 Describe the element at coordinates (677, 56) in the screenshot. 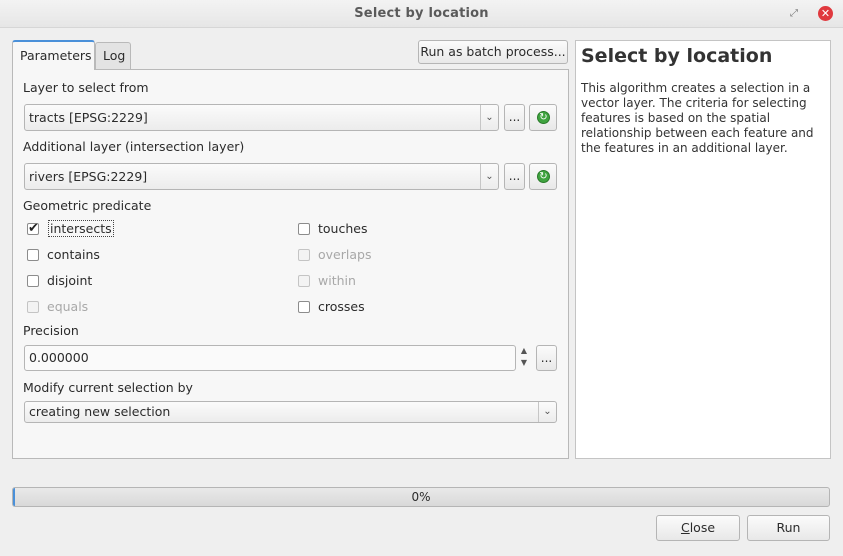

I see `help-title: Select by location` at that location.